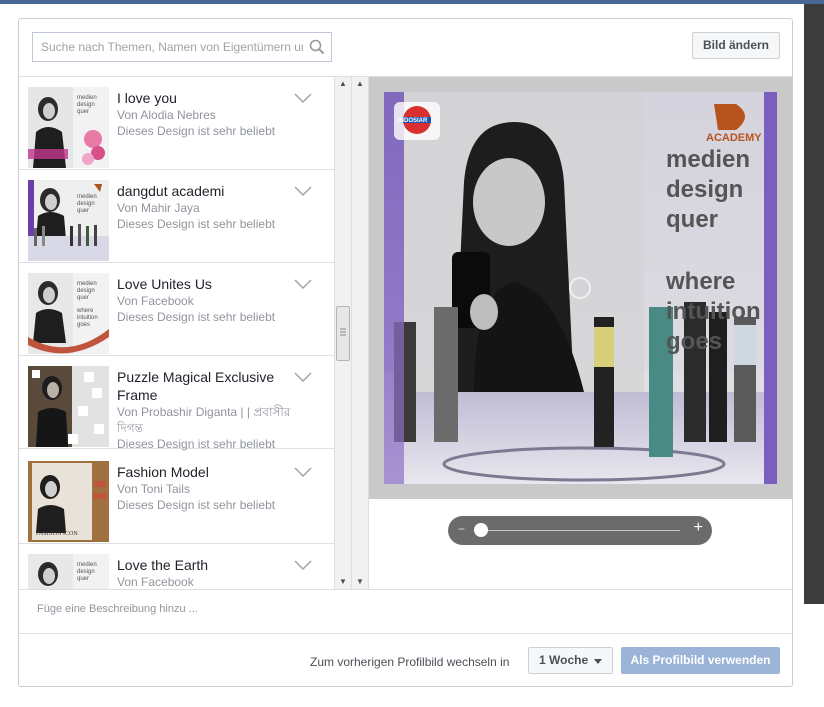 This screenshot has width=824, height=707. I want to click on thumb-text: intuition, so click(87, 318).